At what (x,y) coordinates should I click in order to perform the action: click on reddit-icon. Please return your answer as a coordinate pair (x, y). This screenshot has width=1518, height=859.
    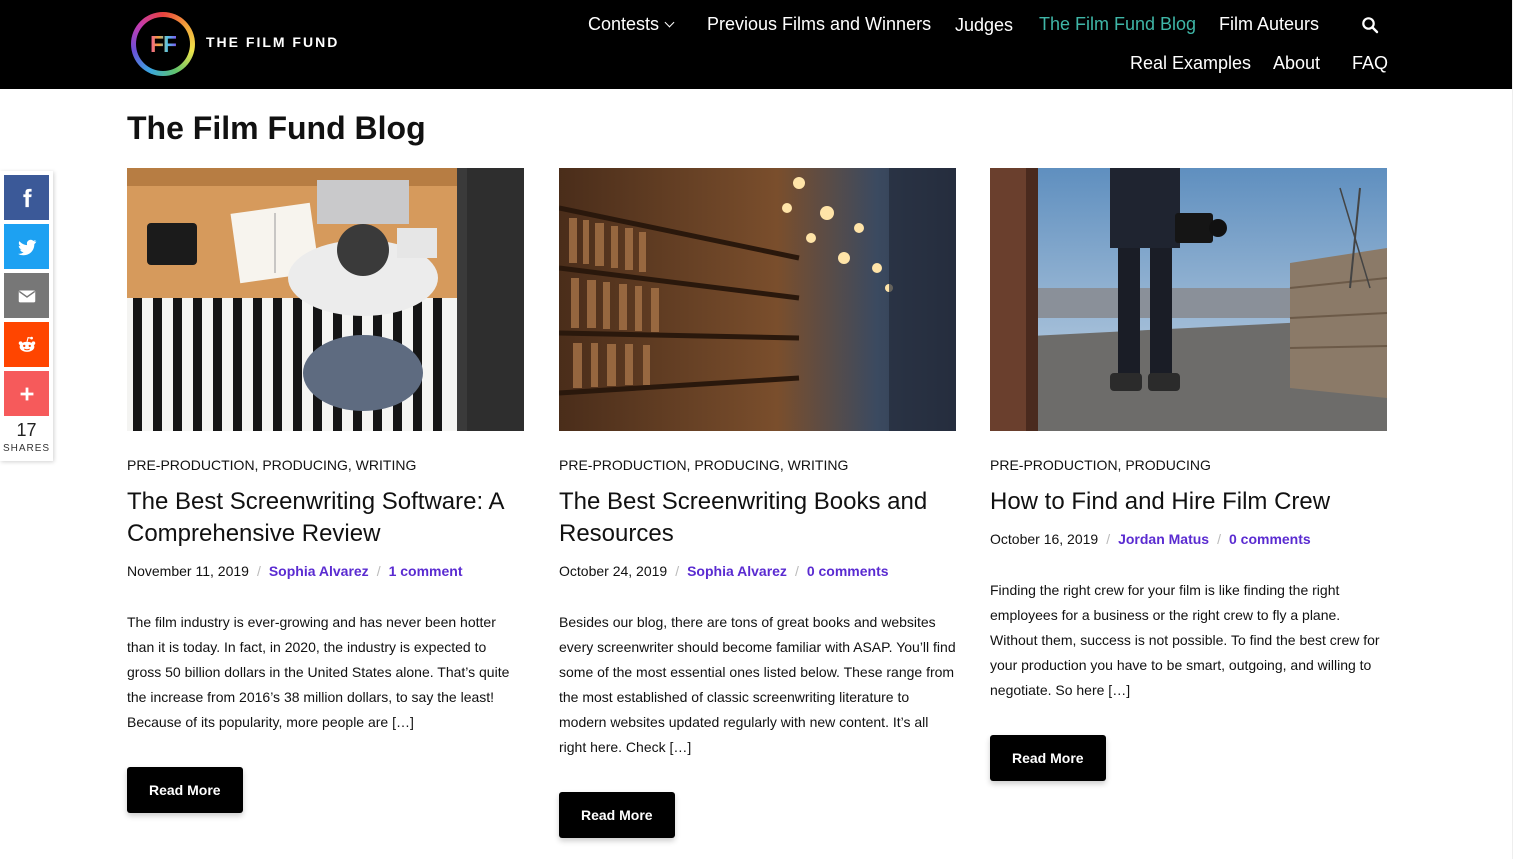
    Looking at the image, I should click on (26, 344).